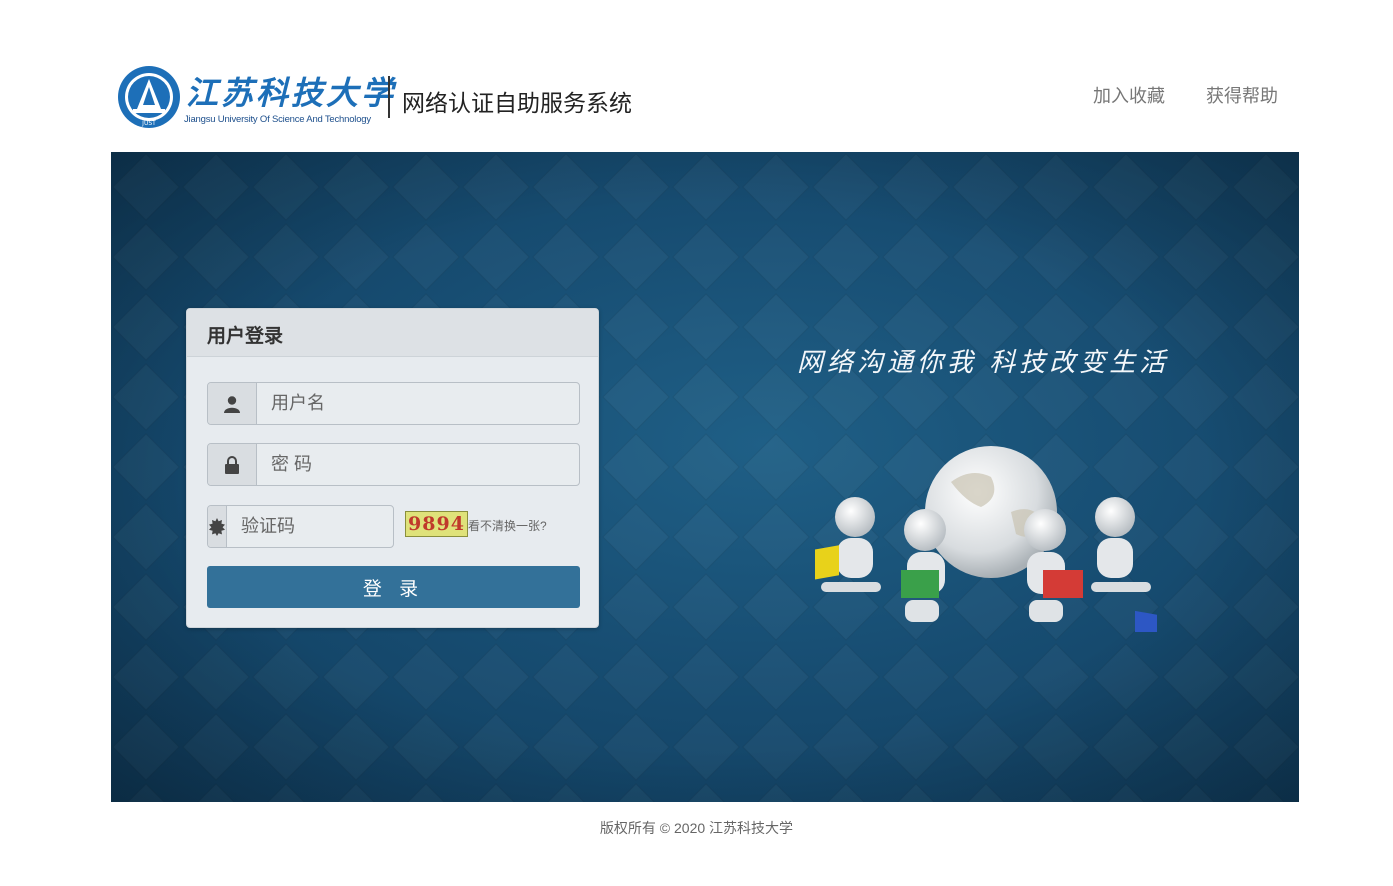  Describe the element at coordinates (986, 539) in the screenshot. I see `network-people-illustration` at that location.